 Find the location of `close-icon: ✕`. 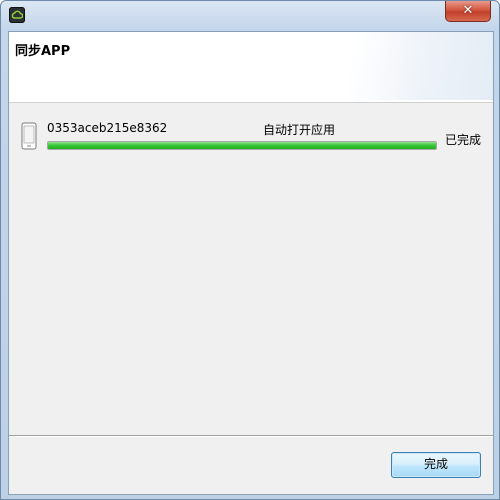

close-icon: ✕ is located at coordinates (468, 10).